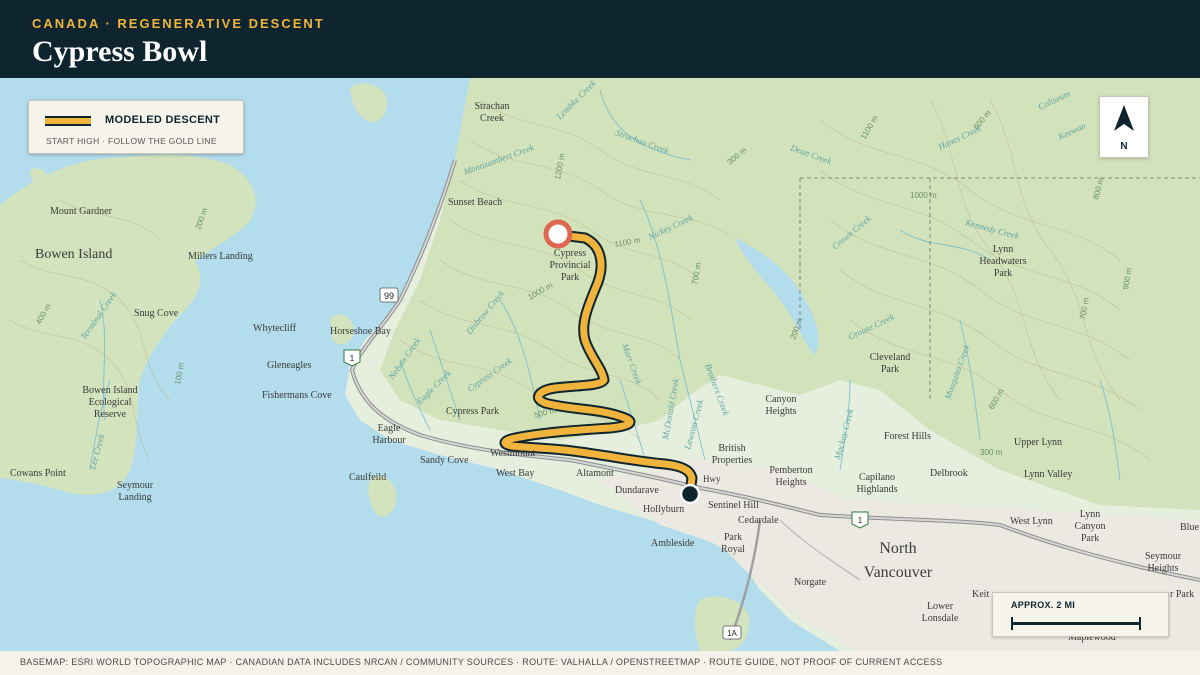 The height and width of the screenshot is (675, 1200). What do you see at coordinates (898, 572) in the screenshot?
I see `label-north-vancouver-2: Vancouver` at bounding box center [898, 572].